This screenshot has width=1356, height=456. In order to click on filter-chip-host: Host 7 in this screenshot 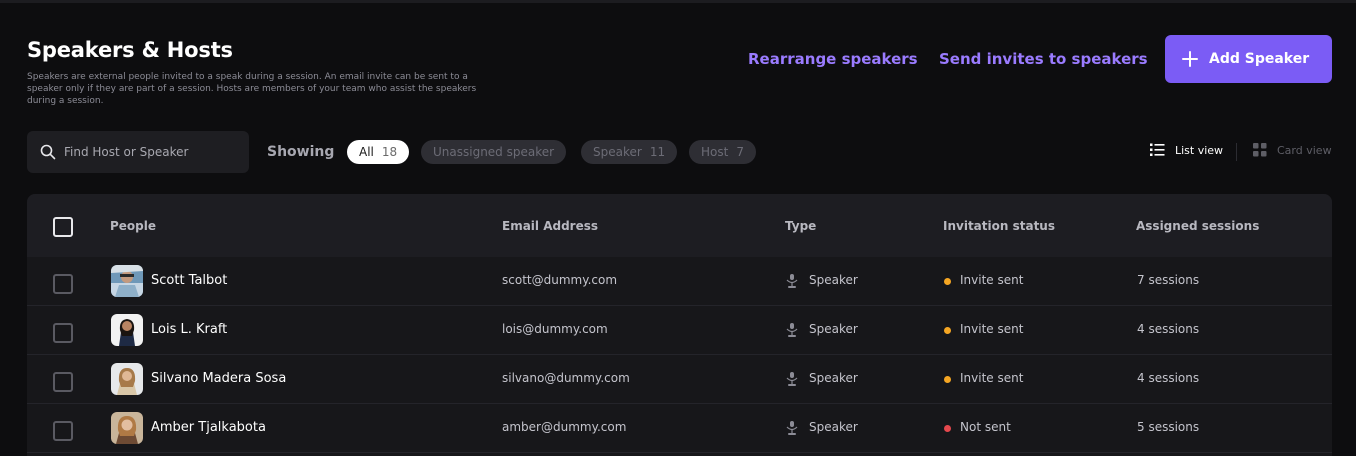, I will do `click(722, 152)`.